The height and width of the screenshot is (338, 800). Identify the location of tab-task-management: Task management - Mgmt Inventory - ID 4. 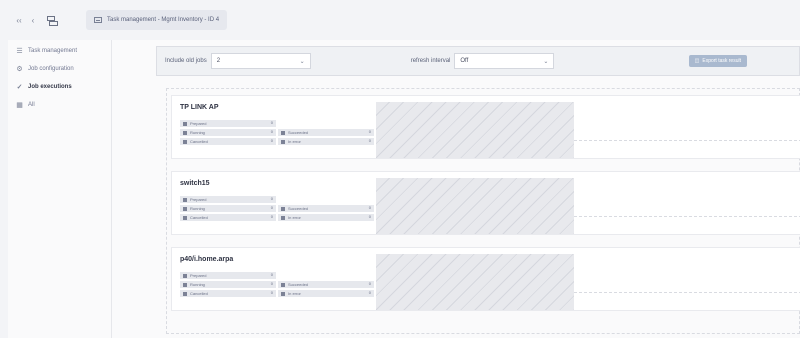
(157, 20).